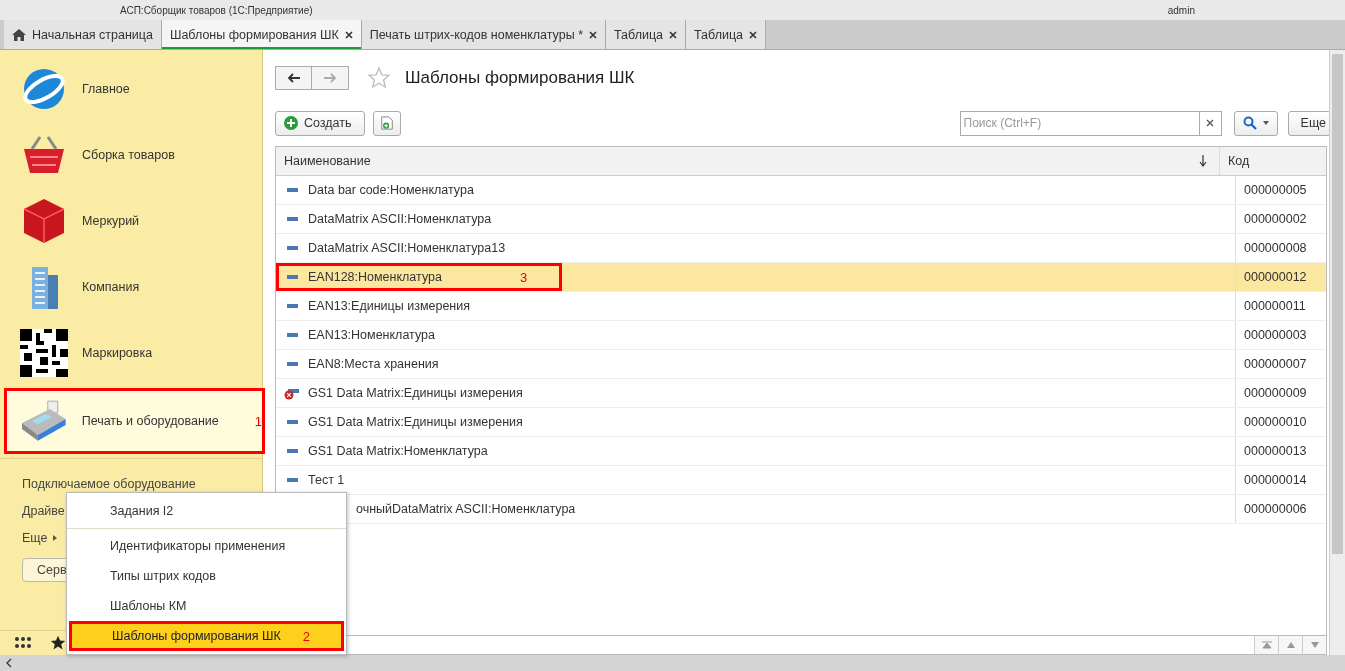 The height and width of the screenshot is (671, 1345). What do you see at coordinates (9, 663) in the screenshot?
I see `scroll-left-icon` at bounding box center [9, 663].